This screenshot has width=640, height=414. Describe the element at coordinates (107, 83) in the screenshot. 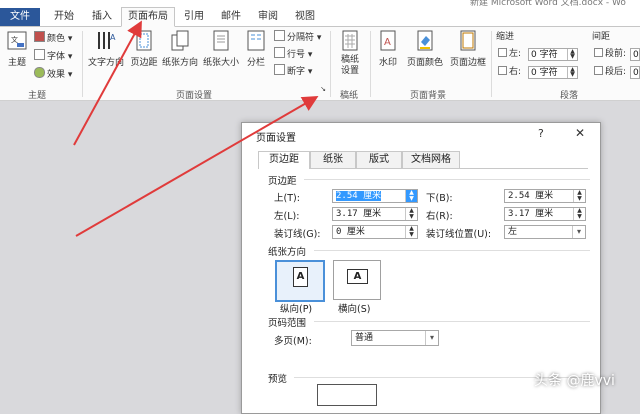

I see `arrow-to-page-layout-tab` at that location.